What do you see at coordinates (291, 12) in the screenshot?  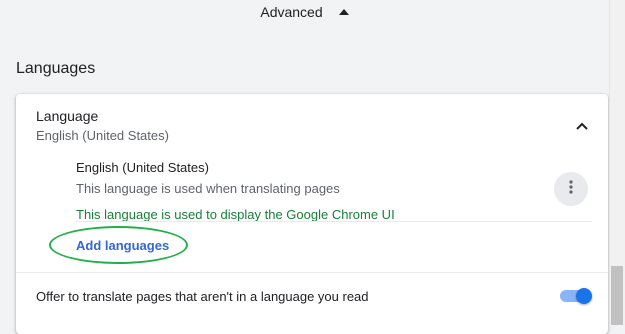 I see `advanced-label: Advanced` at bounding box center [291, 12].